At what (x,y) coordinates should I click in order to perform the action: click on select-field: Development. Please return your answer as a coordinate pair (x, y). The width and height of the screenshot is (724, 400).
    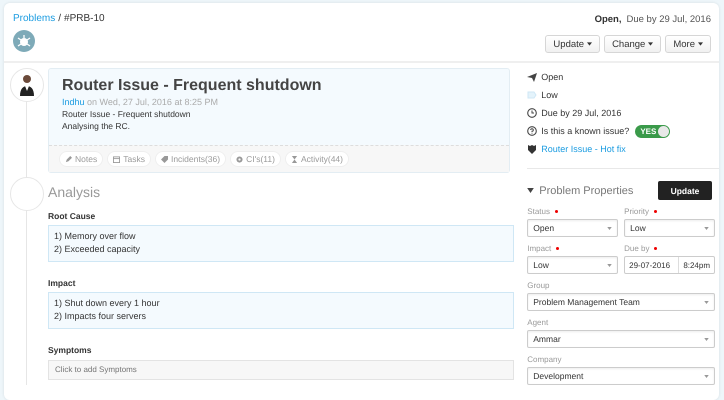
    Looking at the image, I should click on (621, 376).